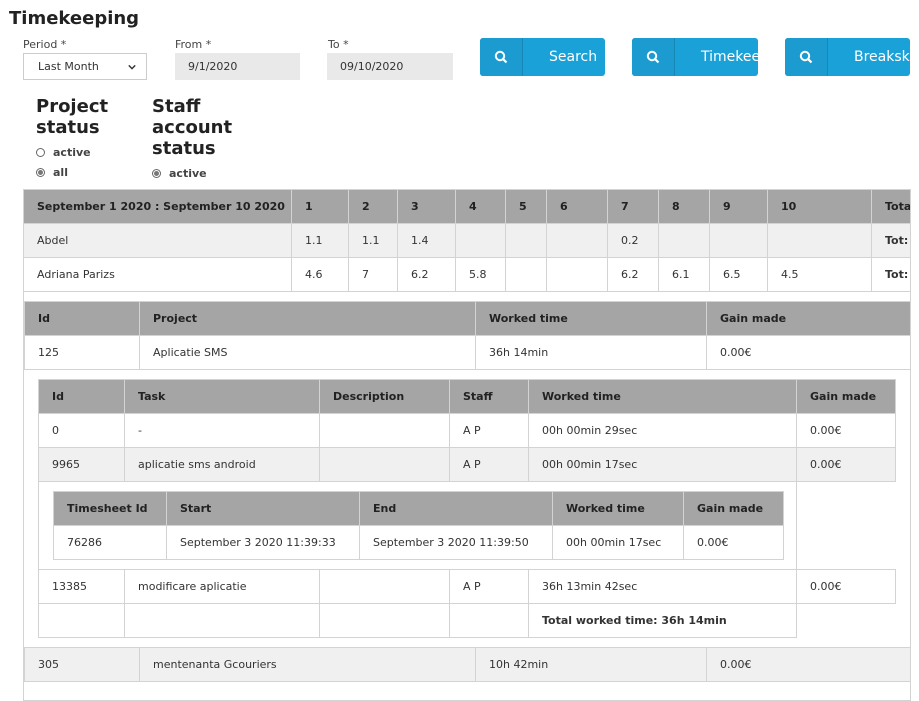  What do you see at coordinates (82, 318) in the screenshot?
I see `id-header: Id` at bounding box center [82, 318].